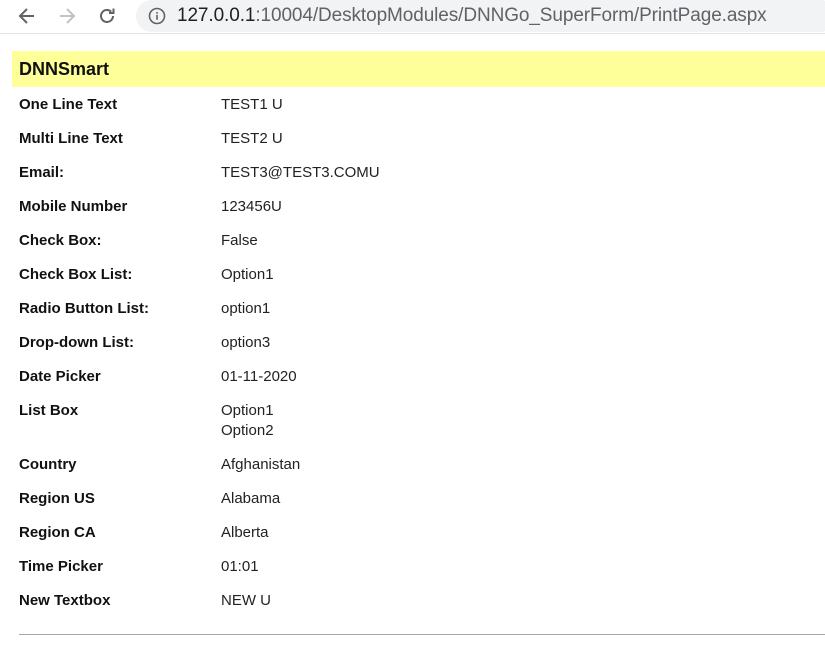  Describe the element at coordinates (419, 533) in the screenshot. I see `field-row-region-ca: Region CA Alberta` at that location.